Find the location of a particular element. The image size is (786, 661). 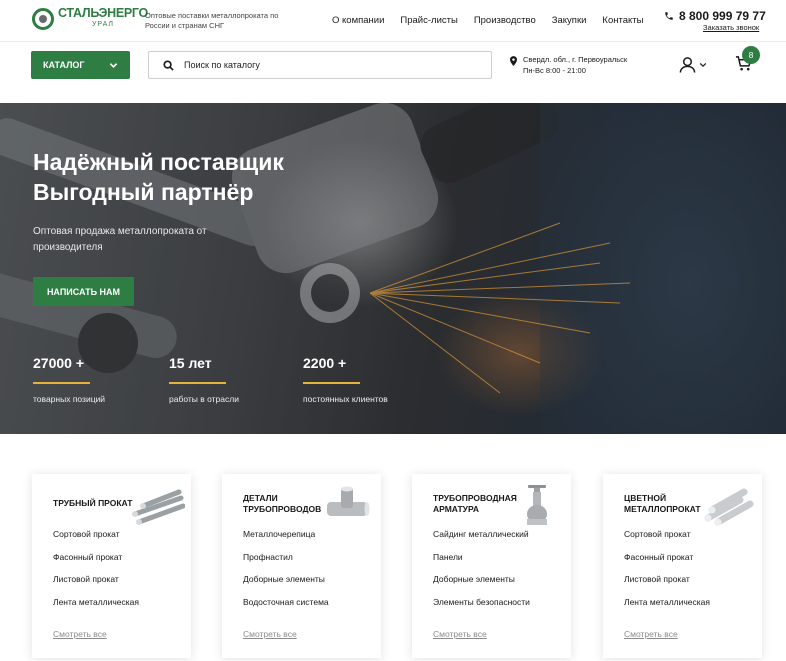

address-line: Свердл. обл., г. Первоуральск is located at coordinates (575, 59).